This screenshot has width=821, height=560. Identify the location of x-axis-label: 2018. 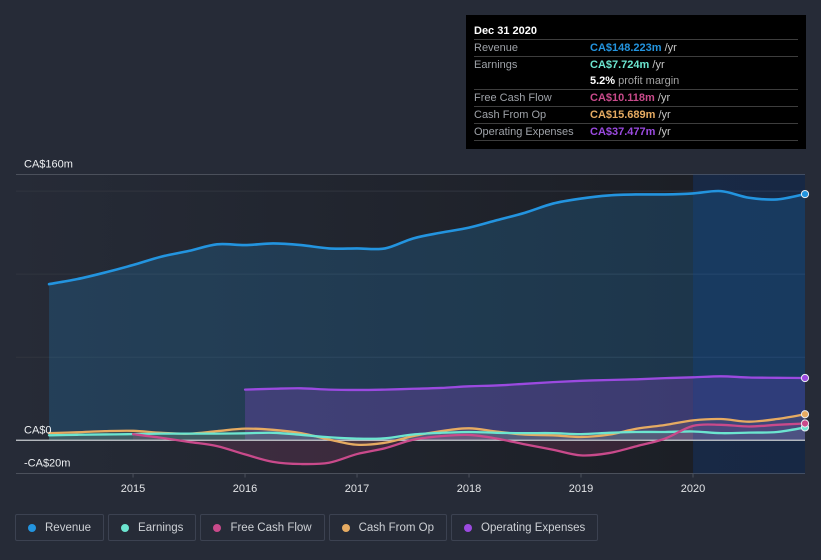
(469, 489).